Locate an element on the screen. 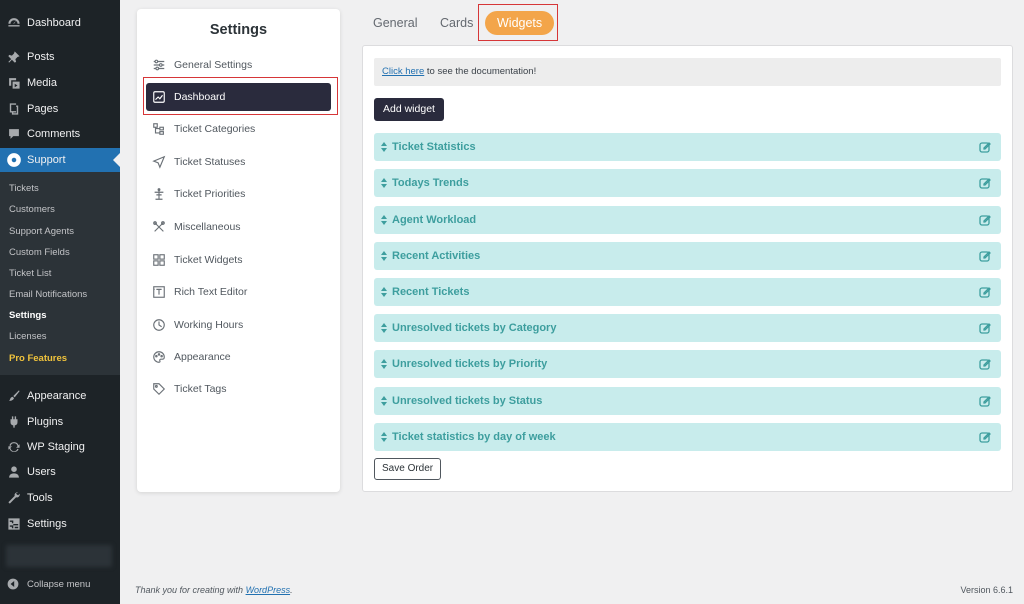  settings-nav-label: Rich Text Editor is located at coordinates (211, 292).